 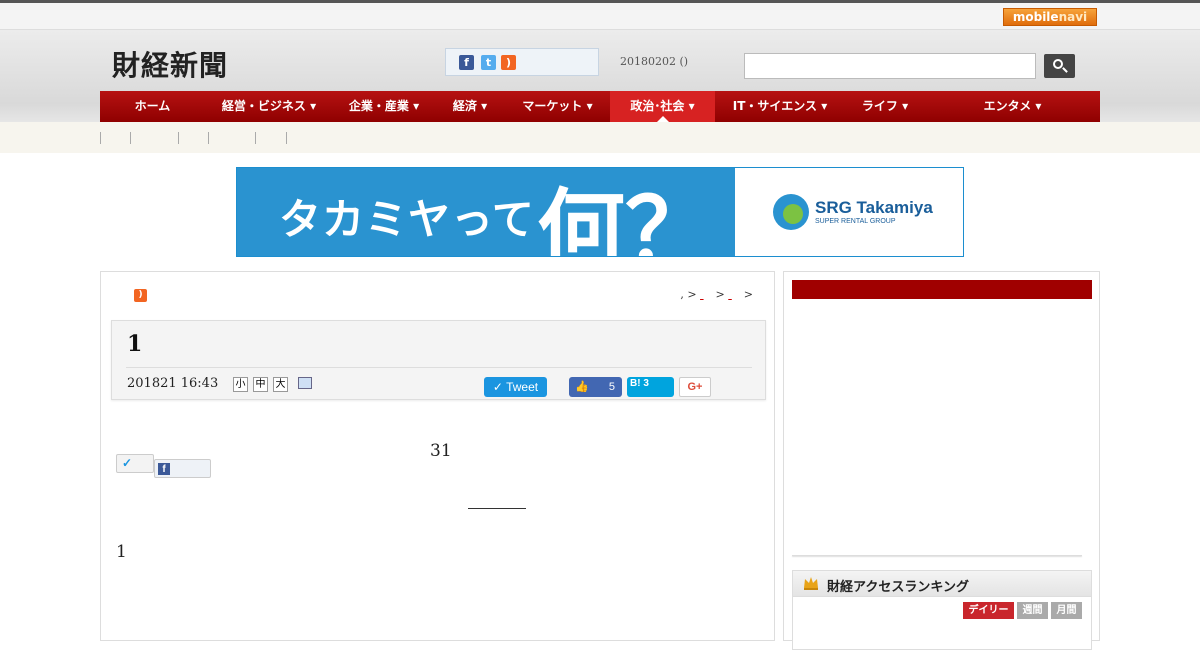 I want to click on ranking-title: 財経アクセスランキング, so click(x=898, y=587).